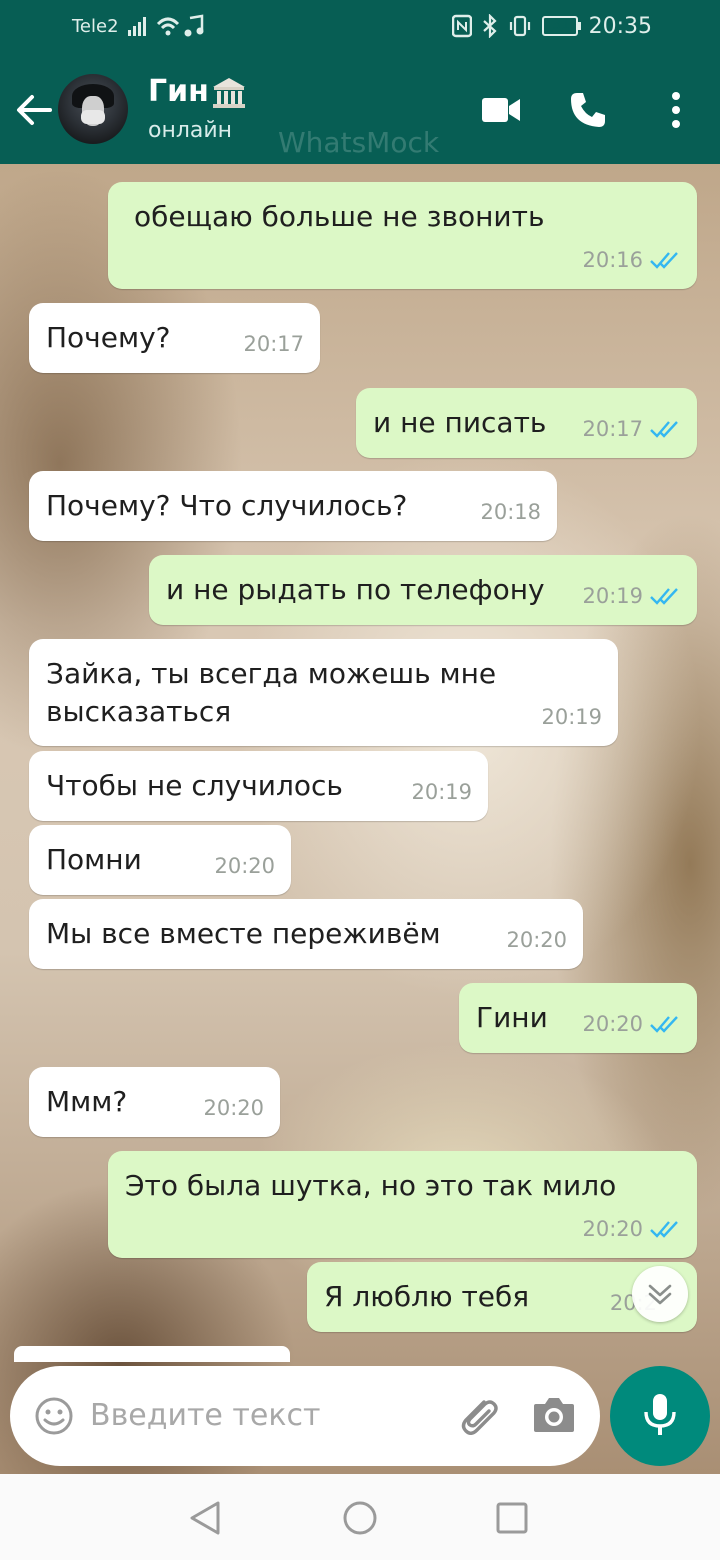  Describe the element at coordinates (501, 110) in the screenshot. I see `video-call-icon` at that location.